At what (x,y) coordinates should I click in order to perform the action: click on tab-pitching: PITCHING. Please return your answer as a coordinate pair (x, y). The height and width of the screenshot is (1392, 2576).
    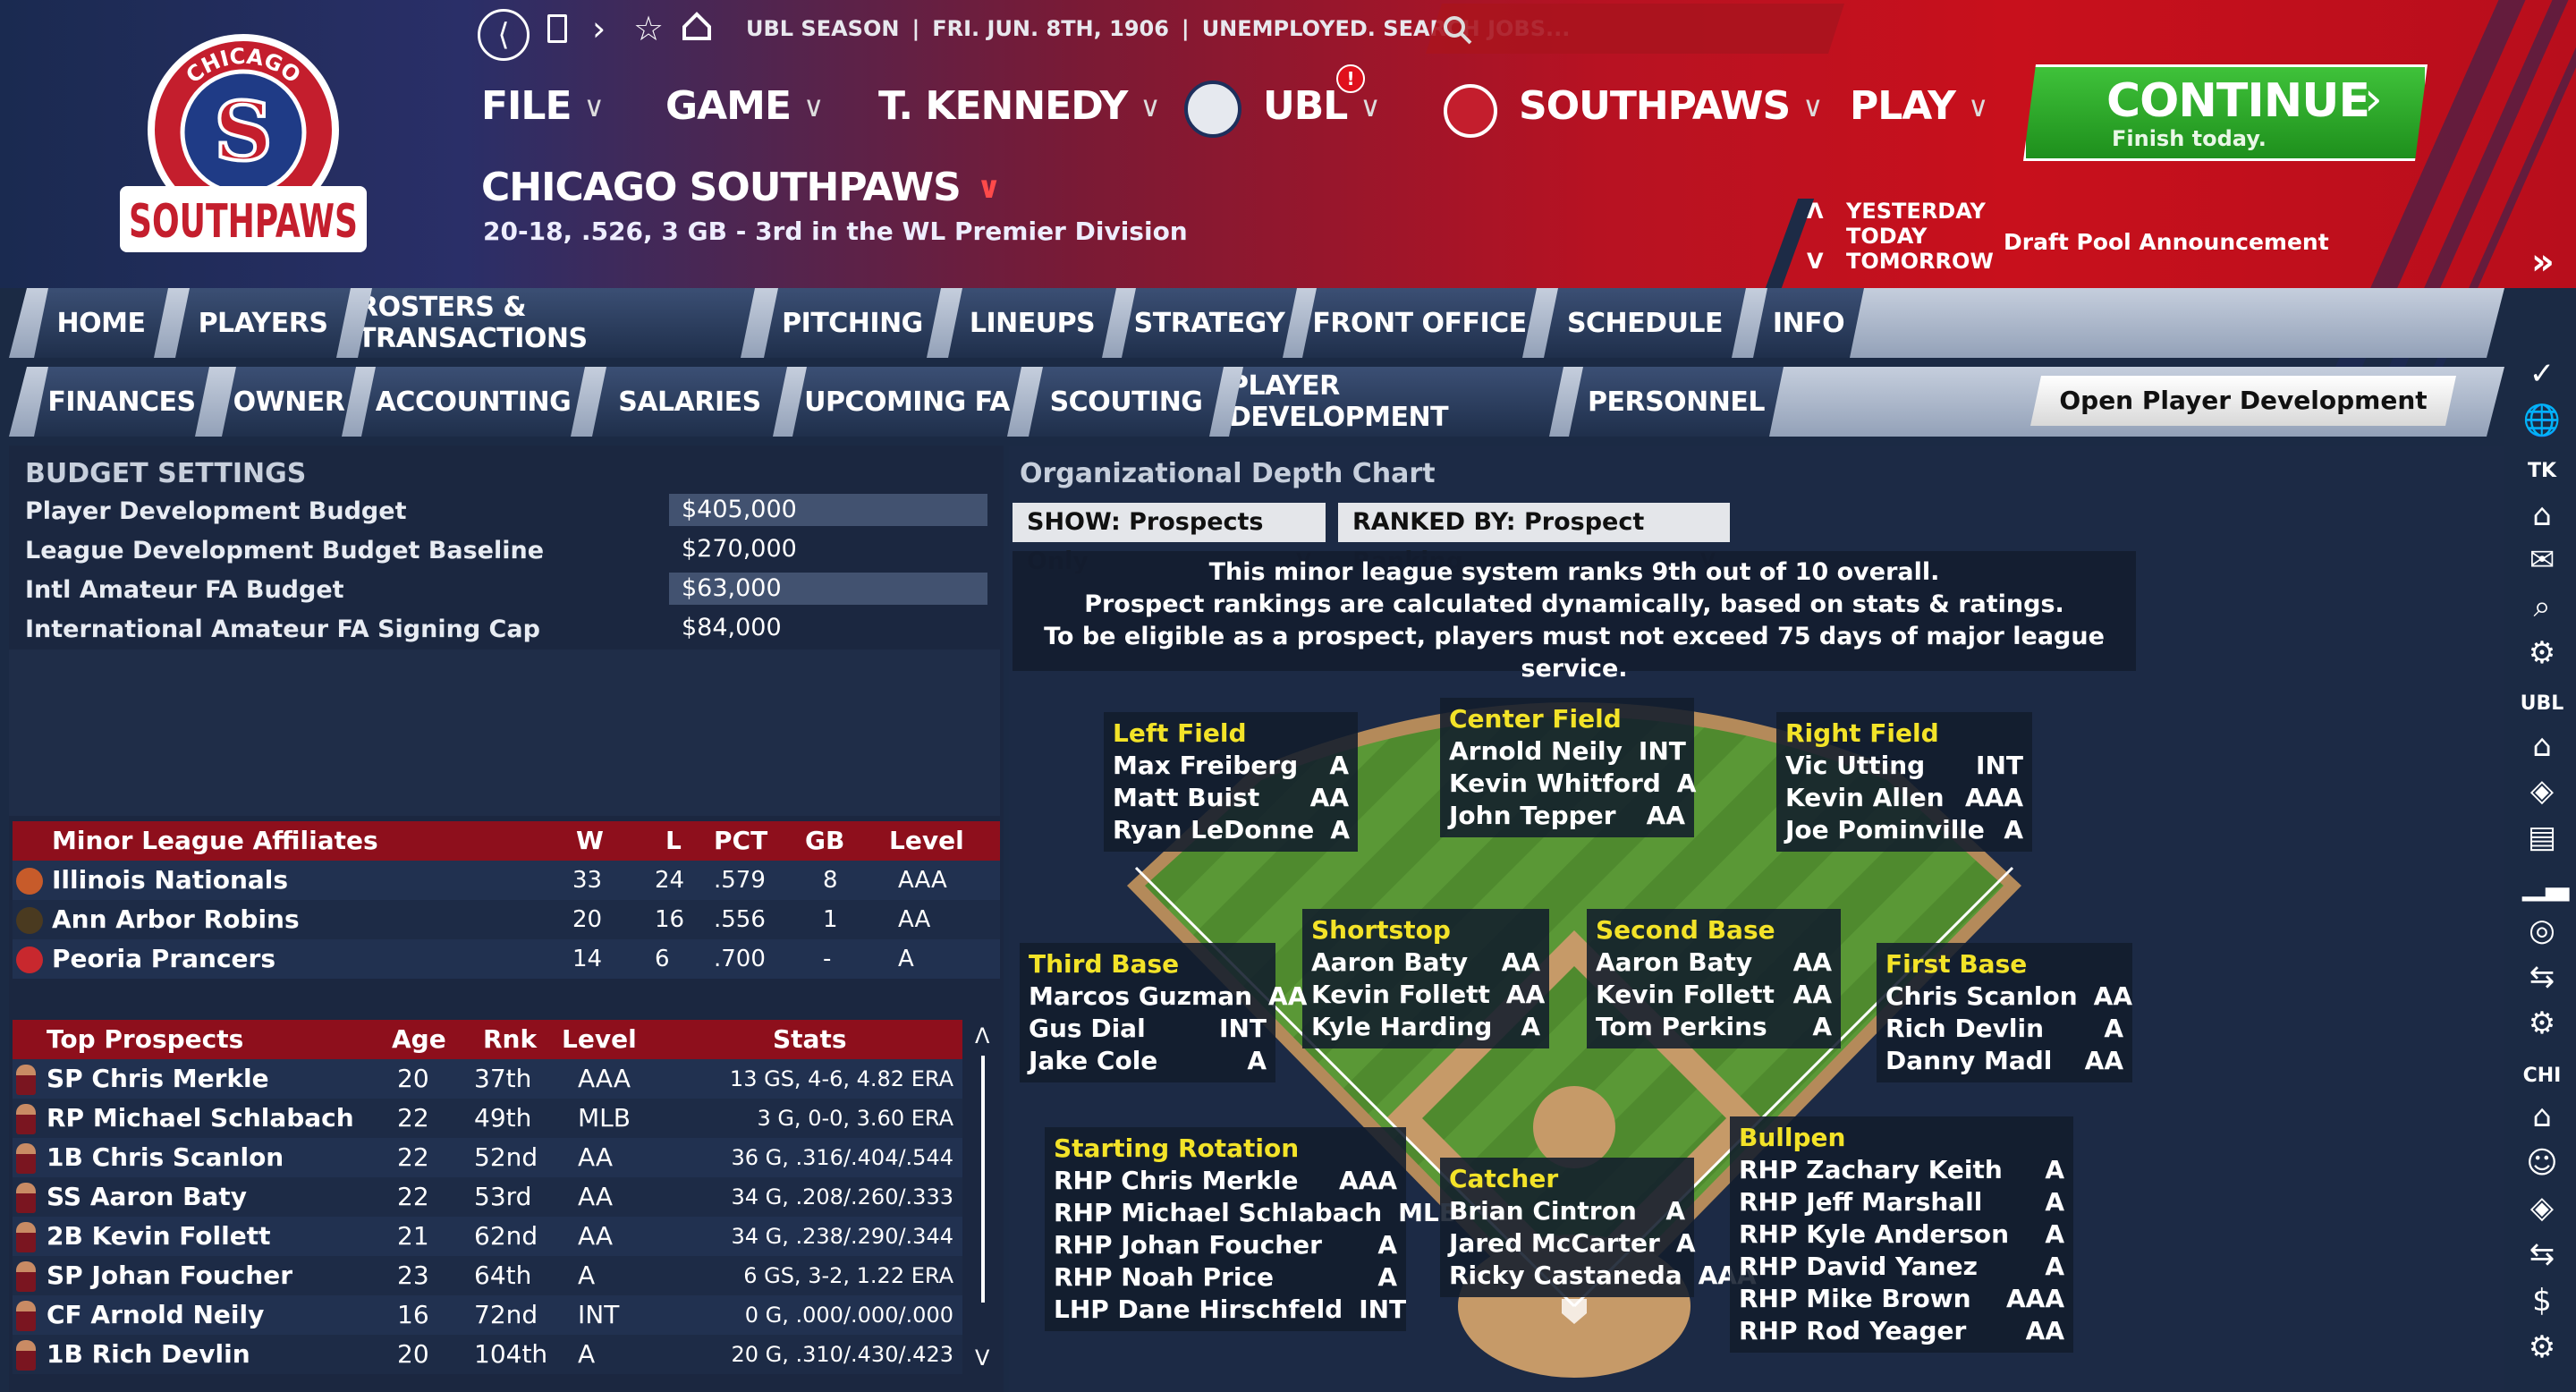
    Looking at the image, I should click on (852, 323).